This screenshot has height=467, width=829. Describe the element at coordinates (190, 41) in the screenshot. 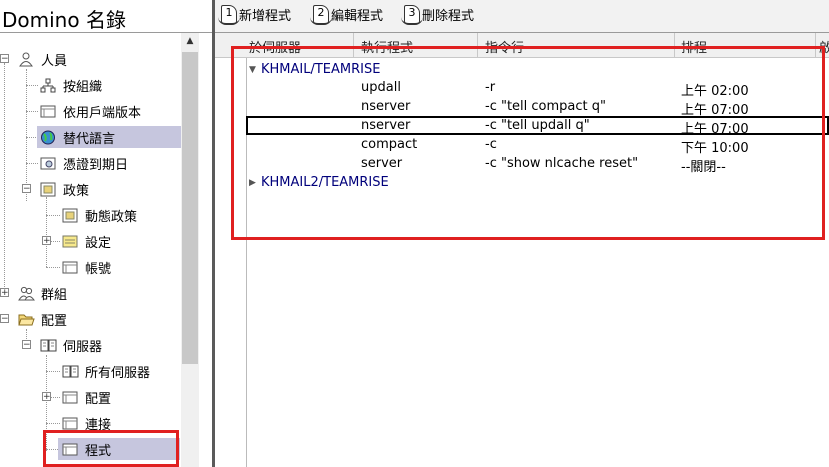

I see `scroll-up-arrow-icon: ▲` at that location.